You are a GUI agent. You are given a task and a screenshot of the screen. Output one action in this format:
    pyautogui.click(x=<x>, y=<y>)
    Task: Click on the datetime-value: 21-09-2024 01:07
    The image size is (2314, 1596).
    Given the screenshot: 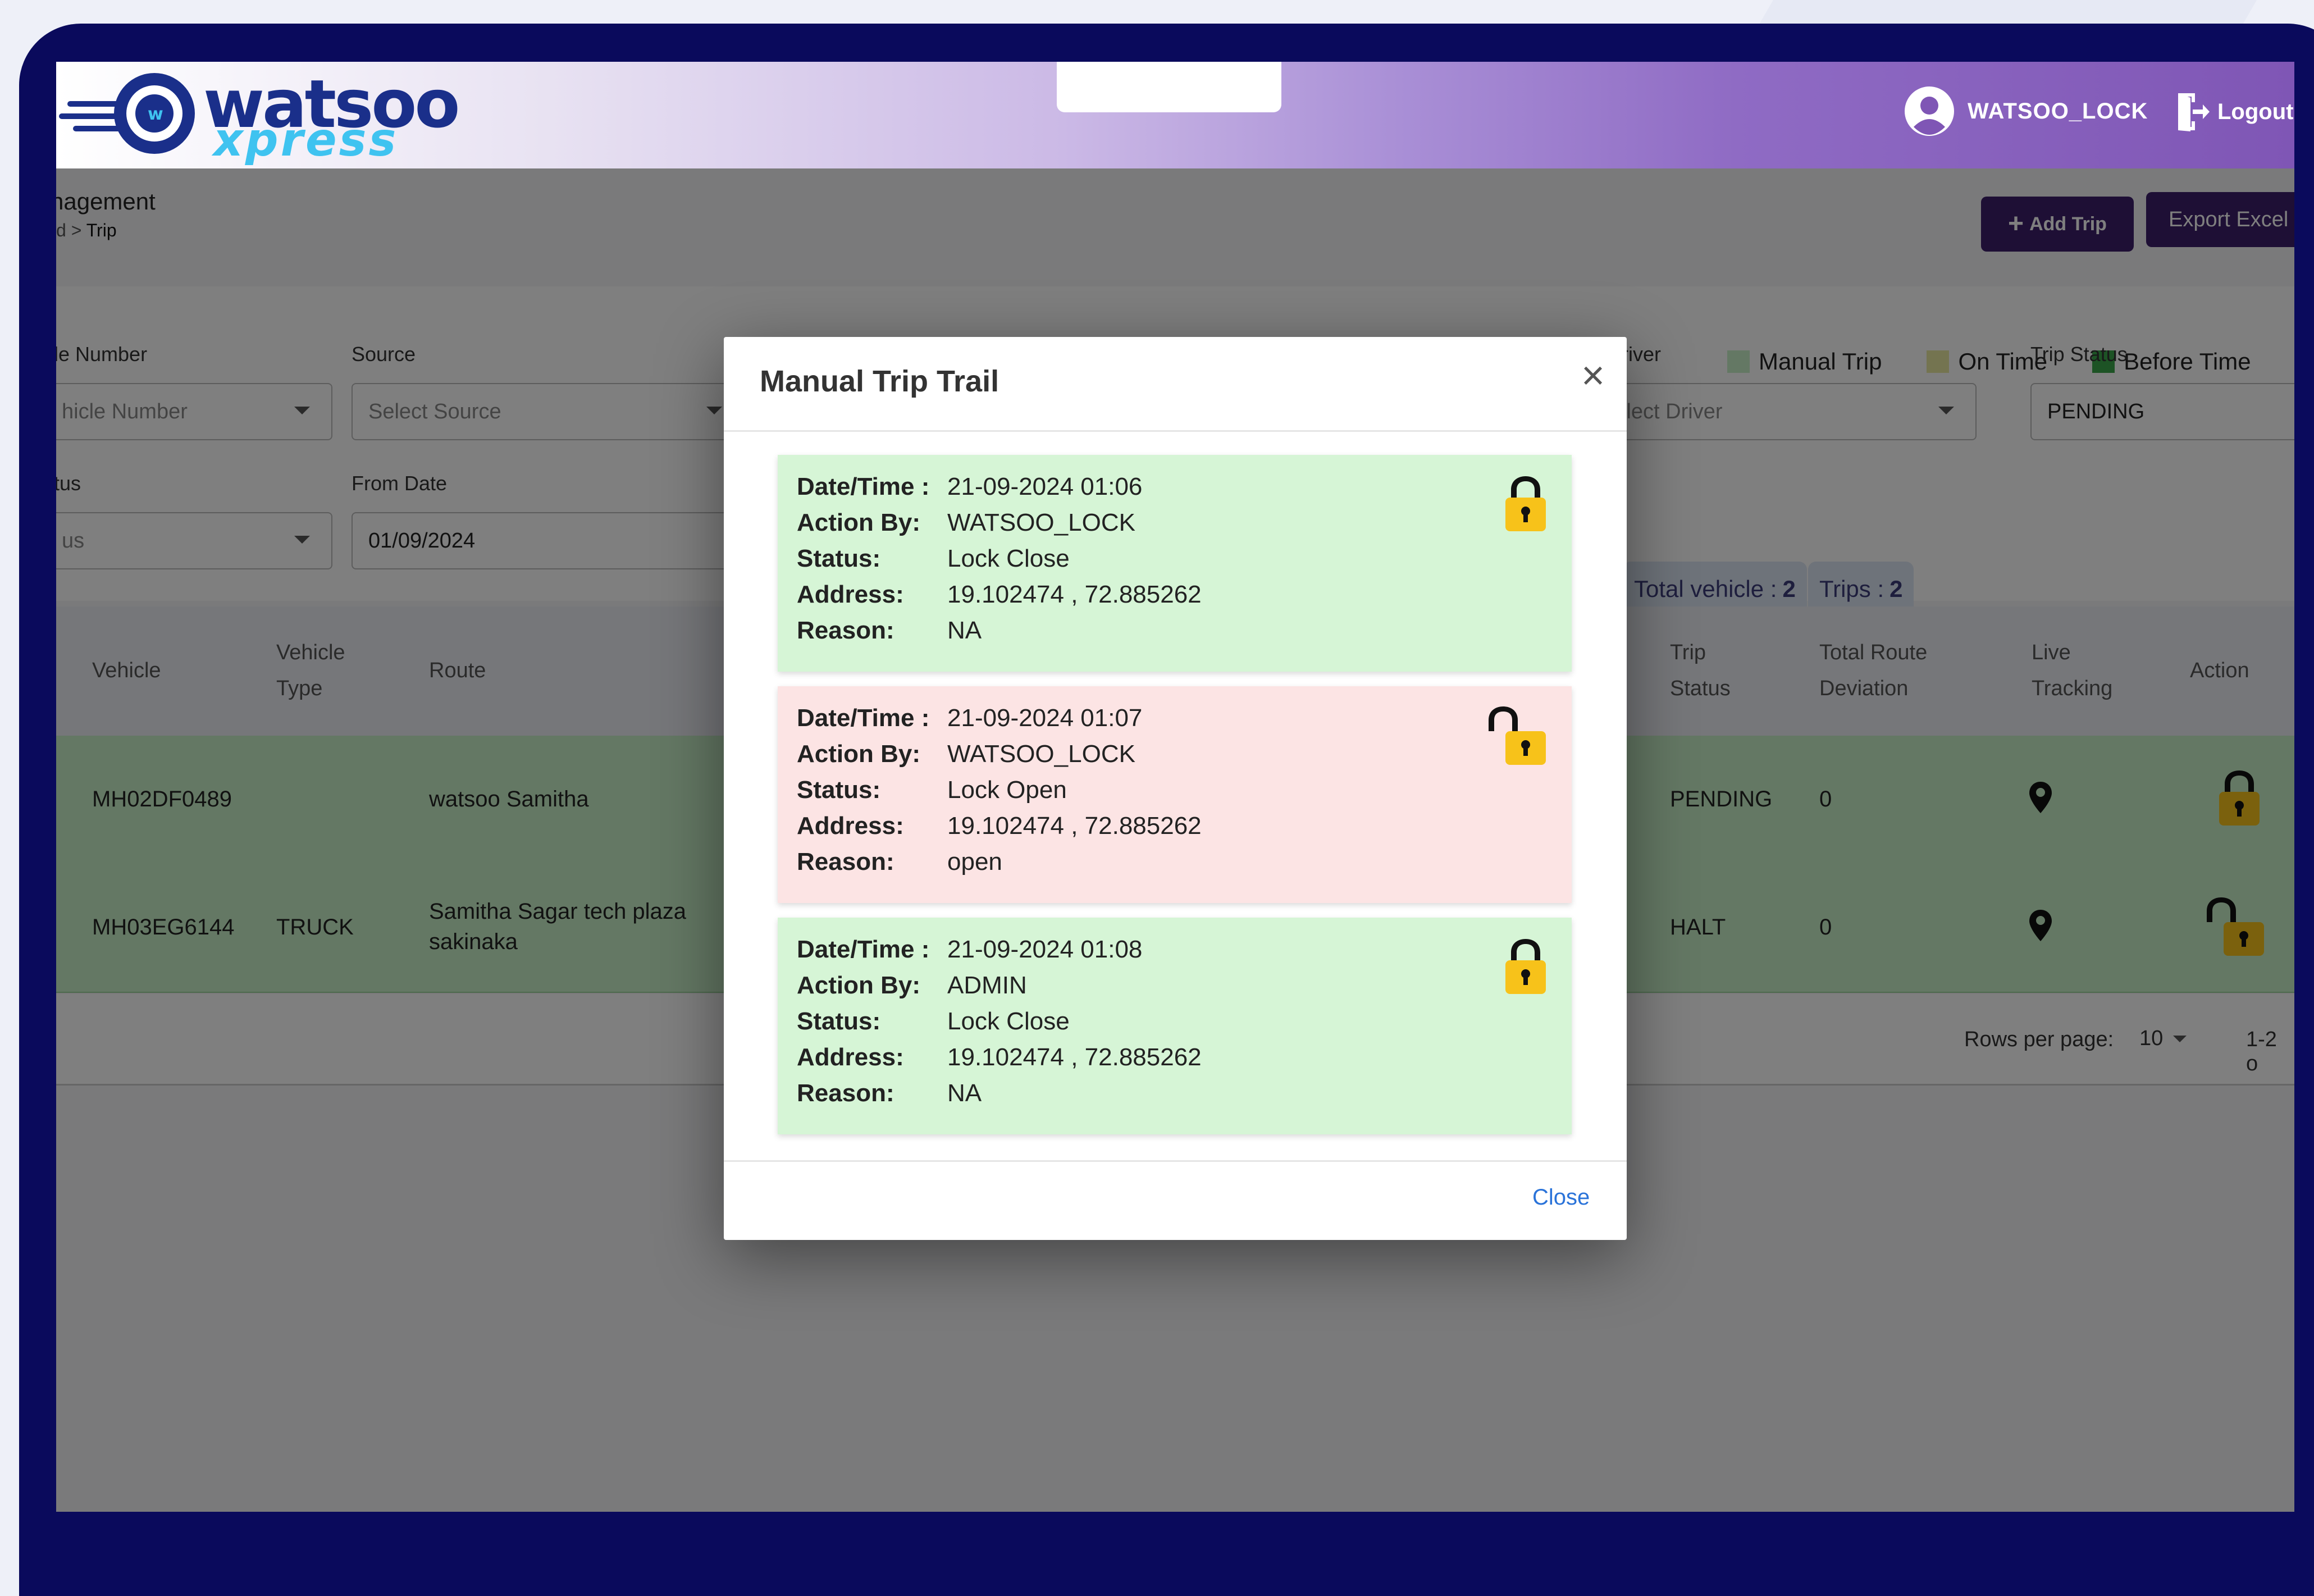 What is the action you would take?
    pyautogui.click(x=1045, y=718)
    